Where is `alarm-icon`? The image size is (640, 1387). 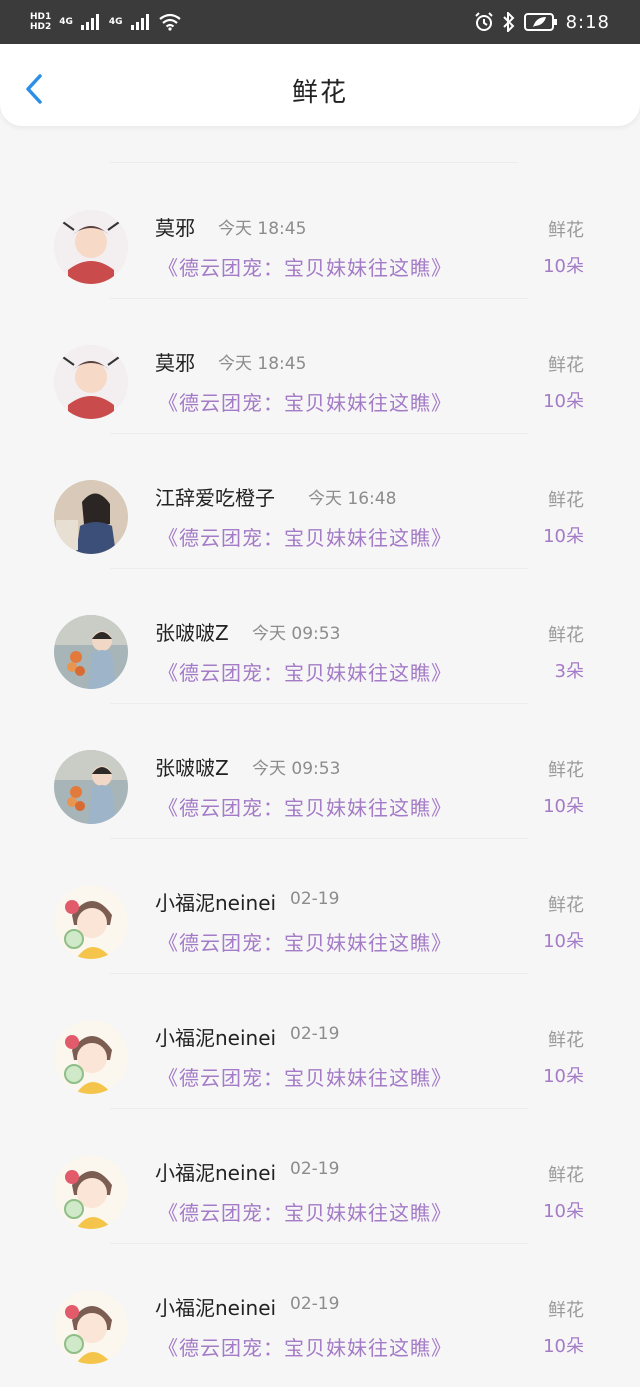
alarm-icon is located at coordinates (484, 22).